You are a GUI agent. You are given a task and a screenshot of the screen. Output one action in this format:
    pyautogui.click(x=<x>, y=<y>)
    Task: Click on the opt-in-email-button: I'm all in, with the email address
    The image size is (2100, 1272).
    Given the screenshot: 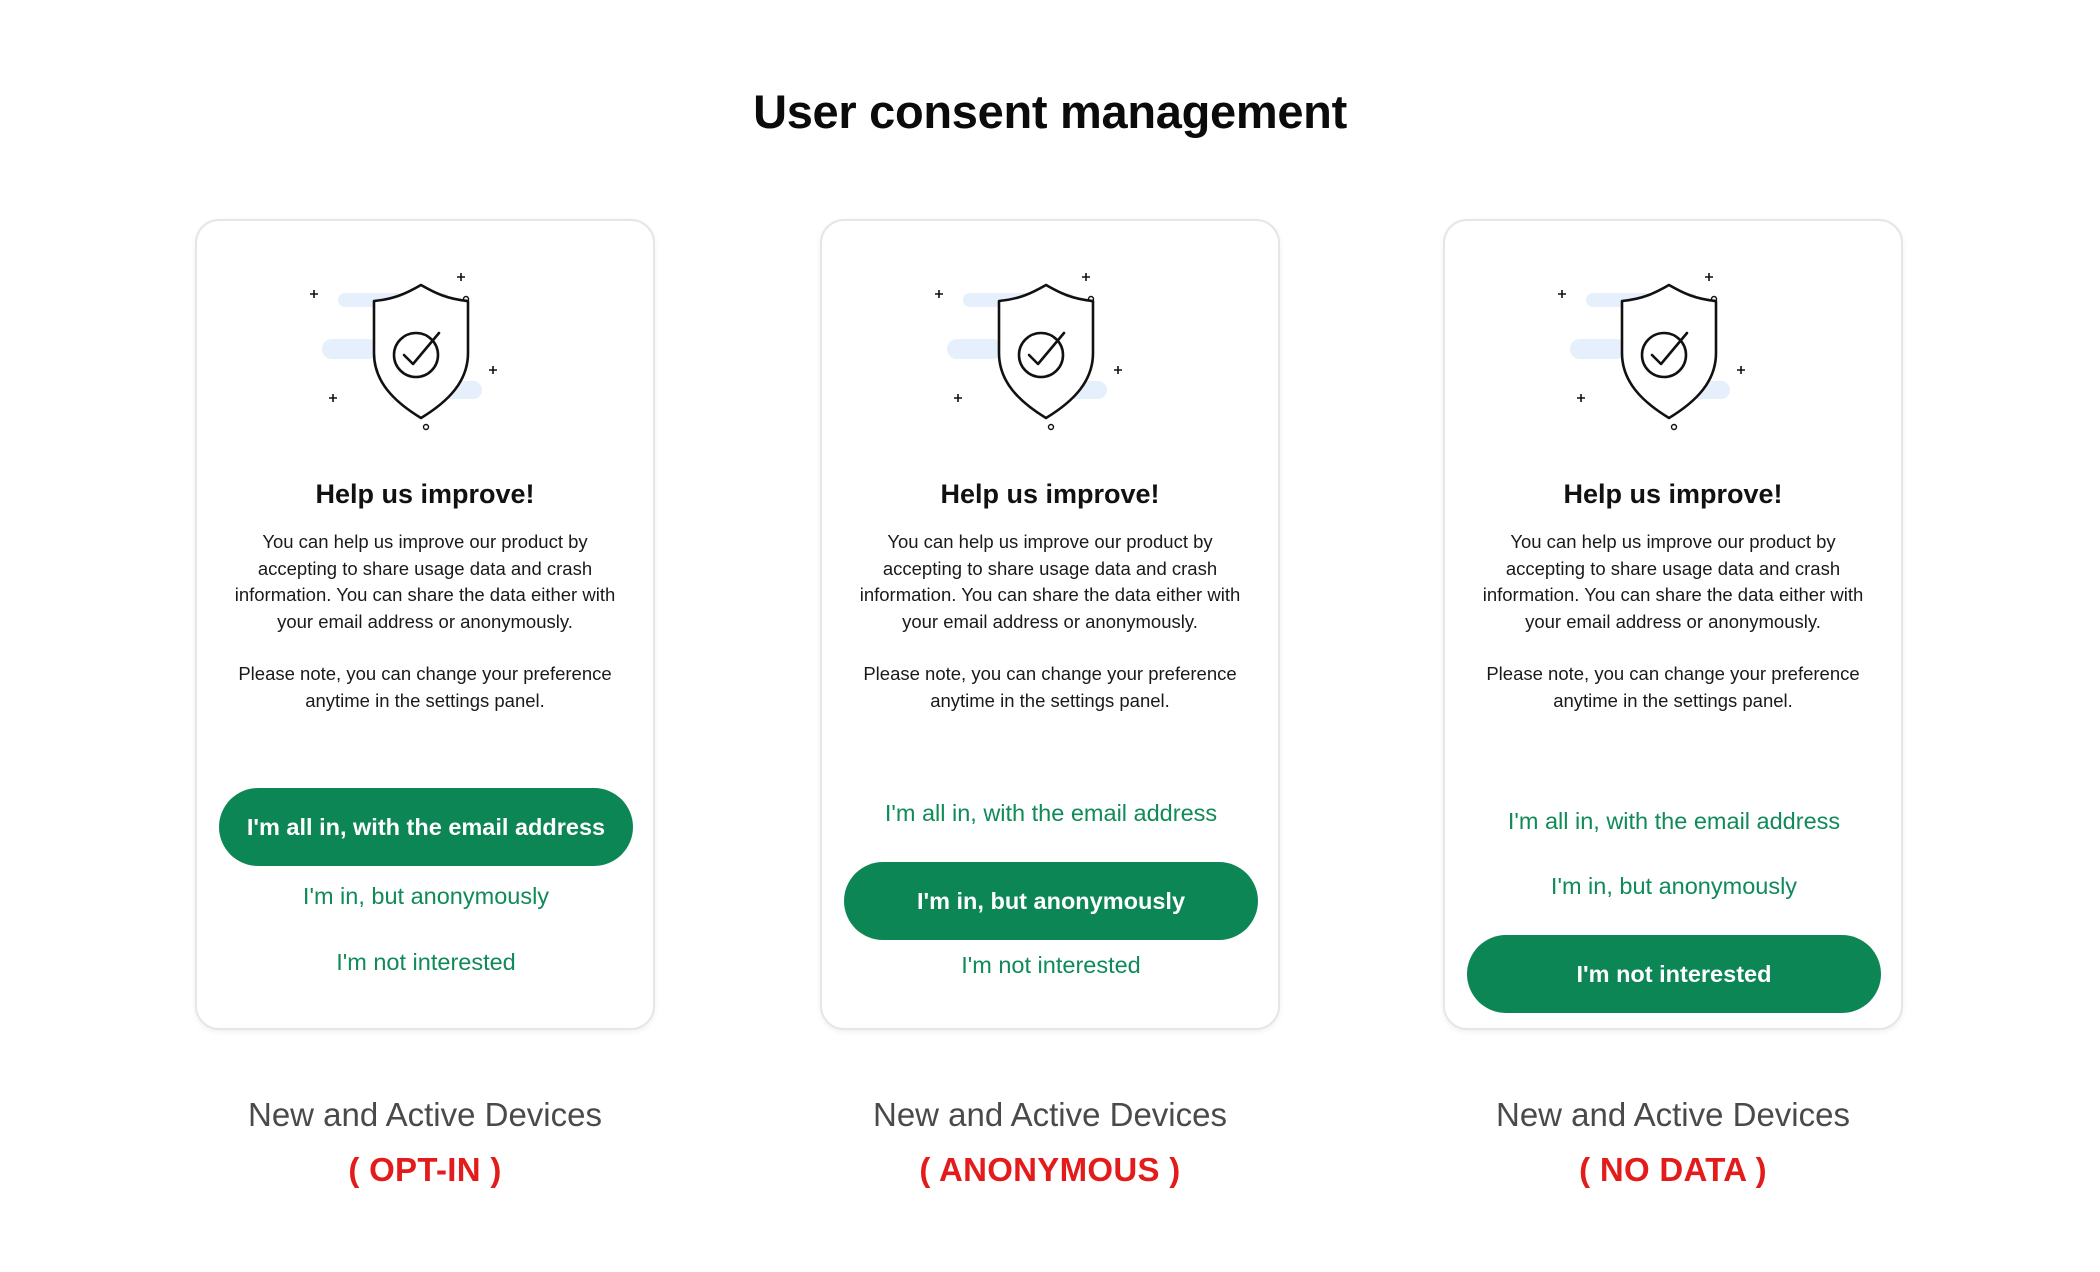 What is the action you would take?
    pyautogui.click(x=426, y=827)
    